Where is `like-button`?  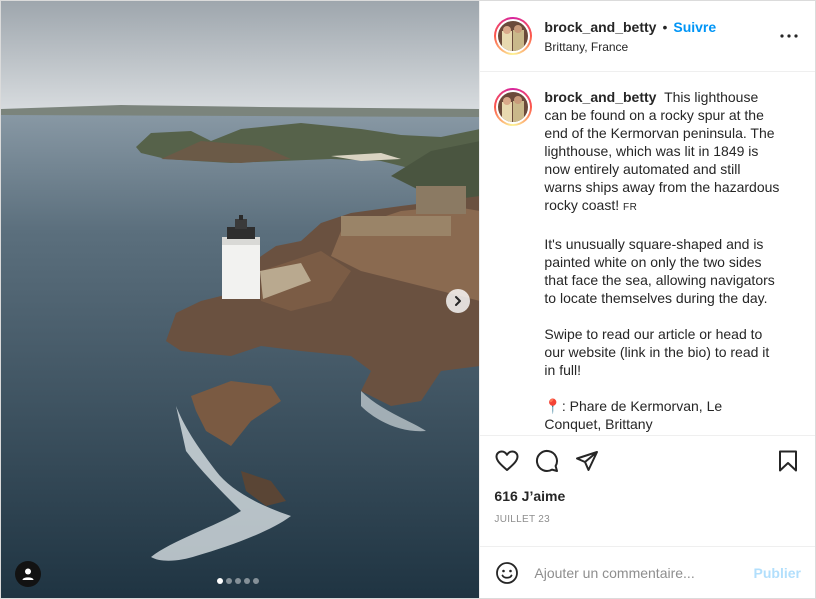
like-button is located at coordinates (507, 461).